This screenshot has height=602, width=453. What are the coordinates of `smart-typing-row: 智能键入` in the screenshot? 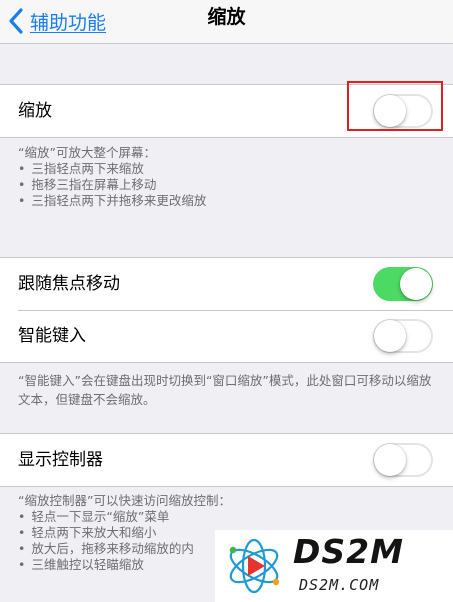 It's located at (226, 336).